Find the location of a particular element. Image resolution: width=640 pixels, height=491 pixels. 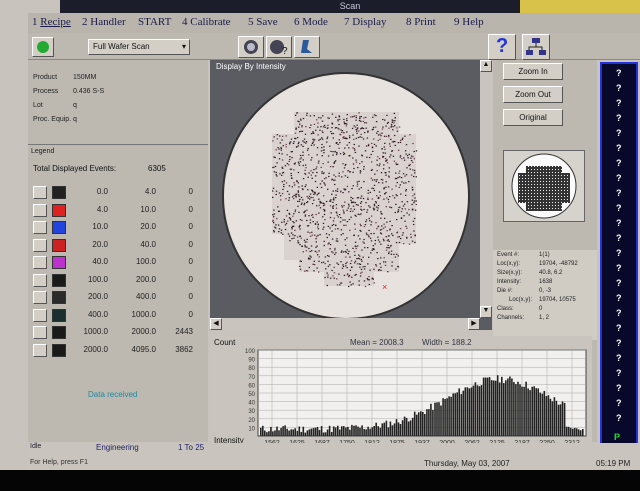

scroll-up-icon: ▲ is located at coordinates (486, 66).